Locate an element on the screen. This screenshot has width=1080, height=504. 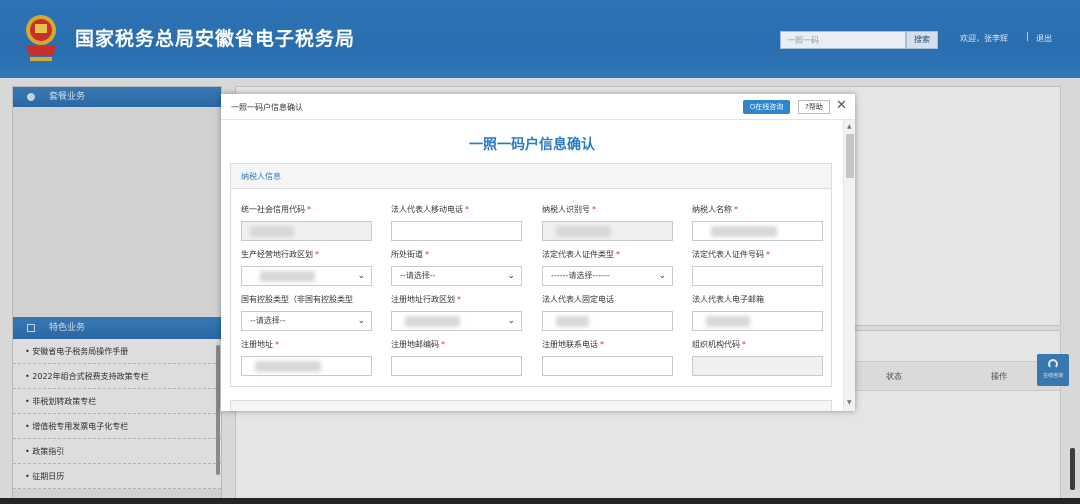
field-label: 法人代表人电子邮箱 is located at coordinates (728, 299).